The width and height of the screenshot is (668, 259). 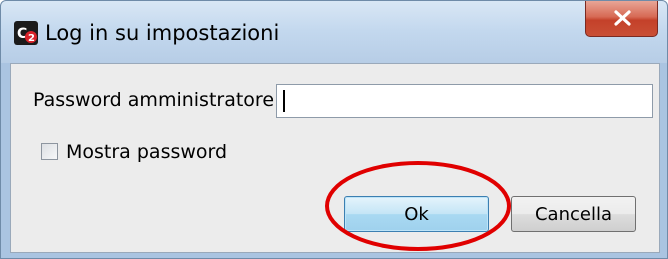 I want to click on show-password-checkbox, so click(x=49, y=151).